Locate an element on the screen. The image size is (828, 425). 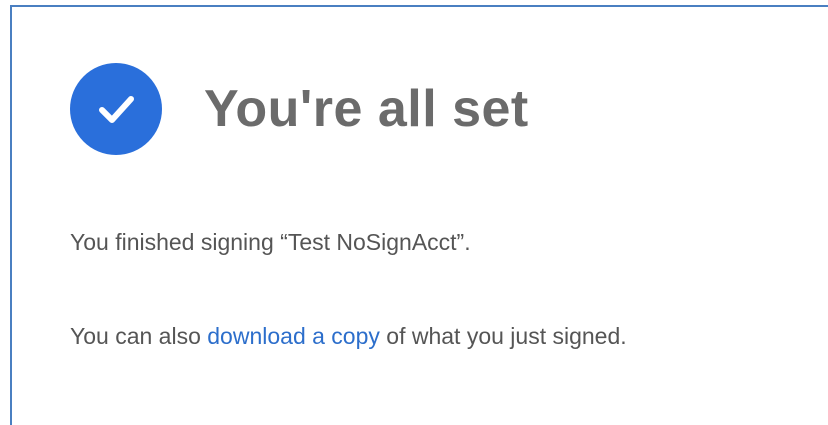
checkmark-icon is located at coordinates (116, 109).